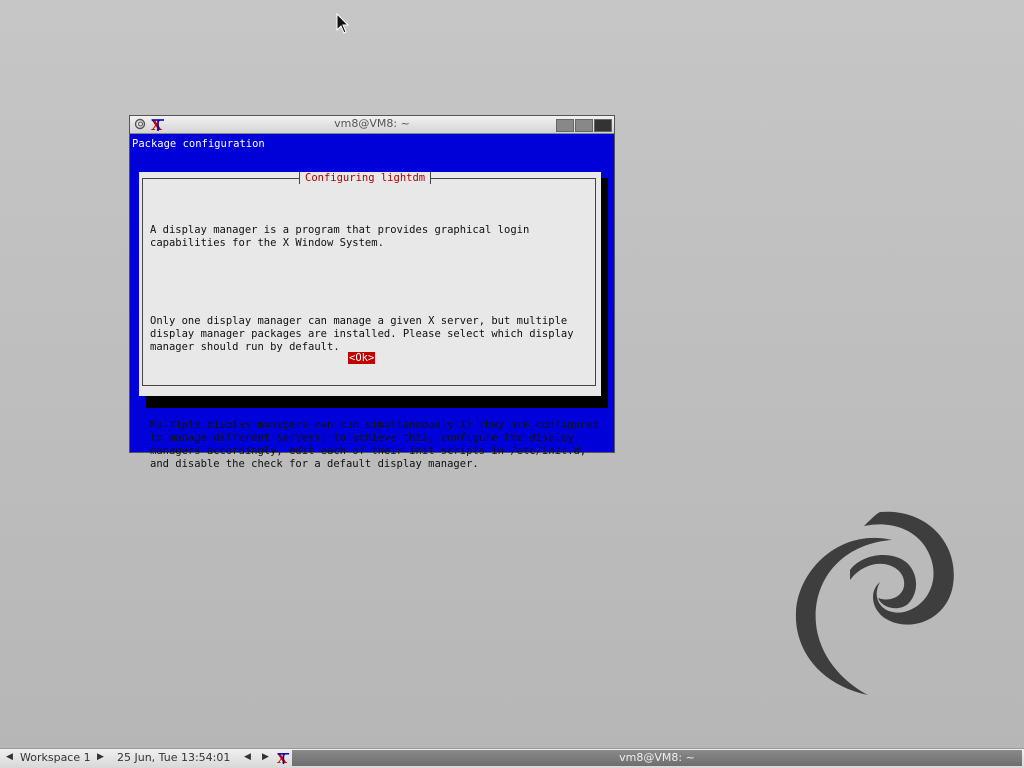  Describe the element at coordinates (55, 757) in the screenshot. I see `workspace-label: Workspace 1` at that location.